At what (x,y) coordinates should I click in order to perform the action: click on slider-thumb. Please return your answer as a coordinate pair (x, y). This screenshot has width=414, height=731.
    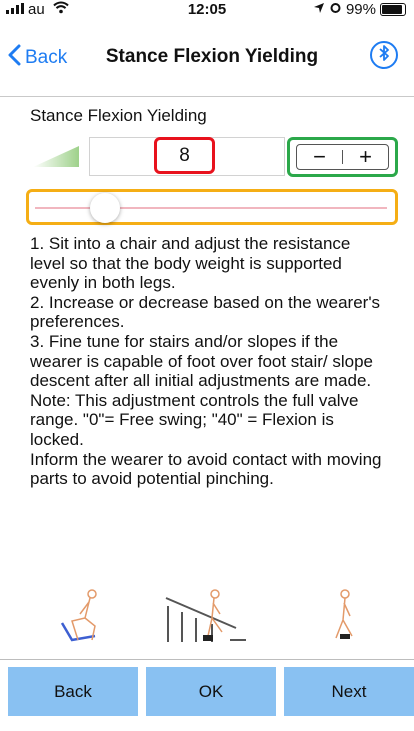
    Looking at the image, I should click on (105, 208).